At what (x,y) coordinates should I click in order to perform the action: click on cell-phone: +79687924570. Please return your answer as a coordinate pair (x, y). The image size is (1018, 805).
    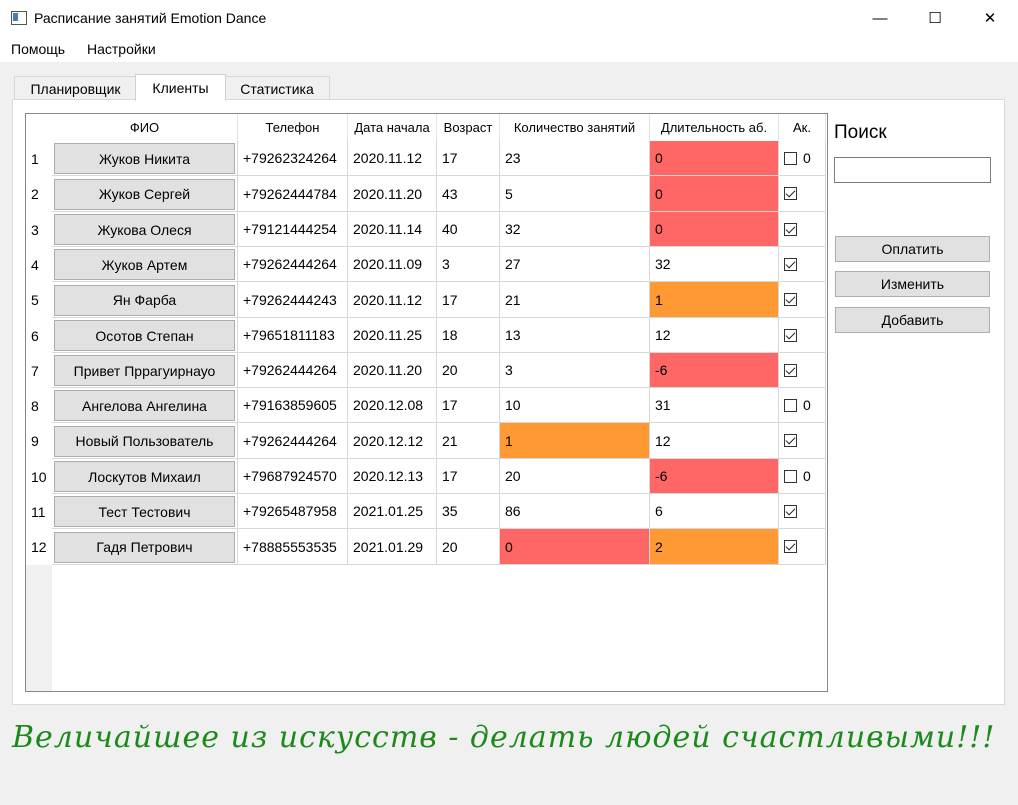
    Looking at the image, I should click on (293, 476).